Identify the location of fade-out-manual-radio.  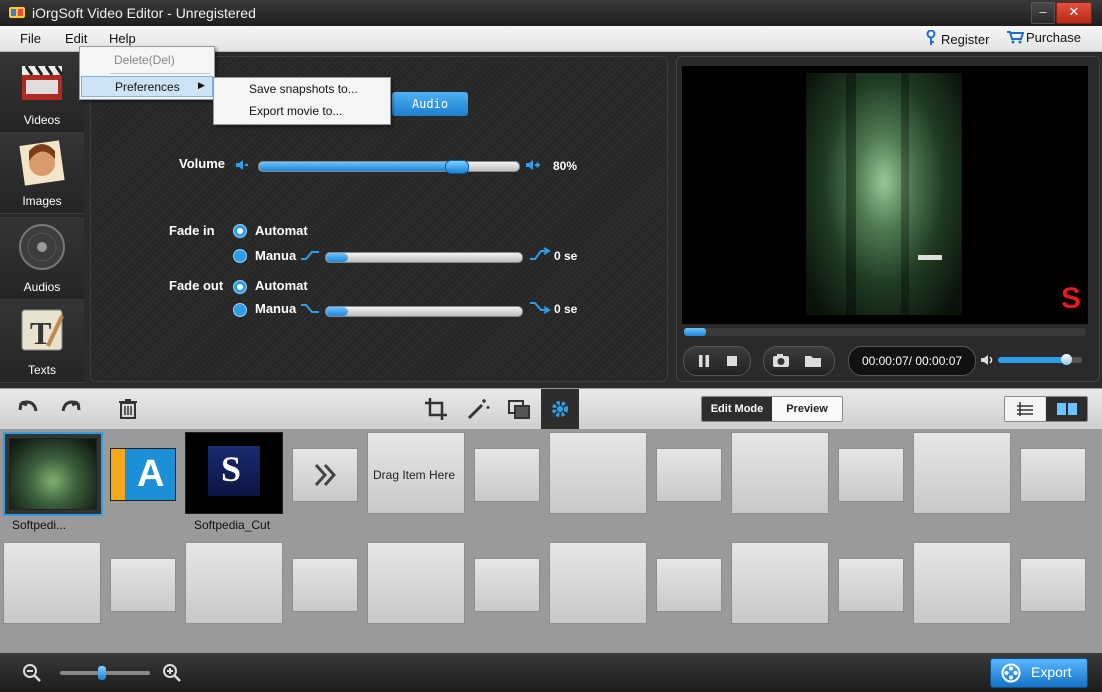
(240, 310).